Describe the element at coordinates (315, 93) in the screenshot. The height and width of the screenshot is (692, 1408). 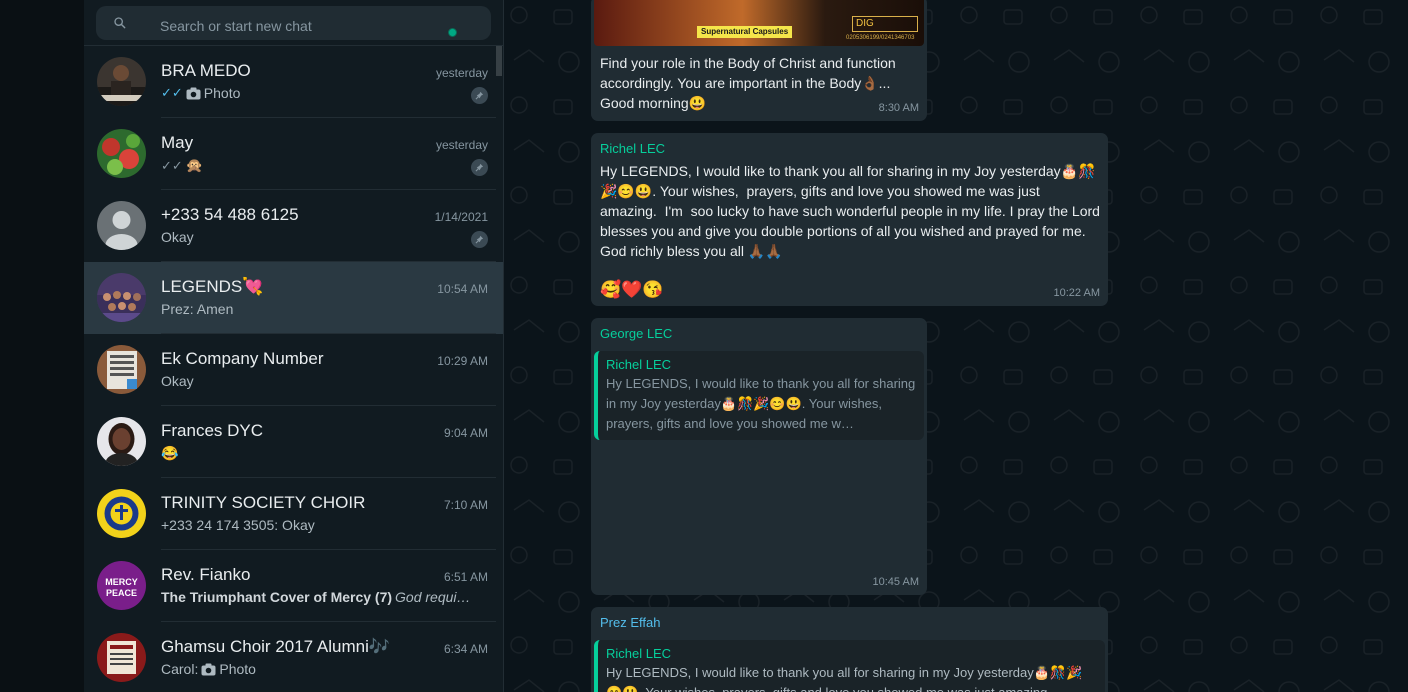
I see `chat-preview: ✓✓ Photo` at that location.